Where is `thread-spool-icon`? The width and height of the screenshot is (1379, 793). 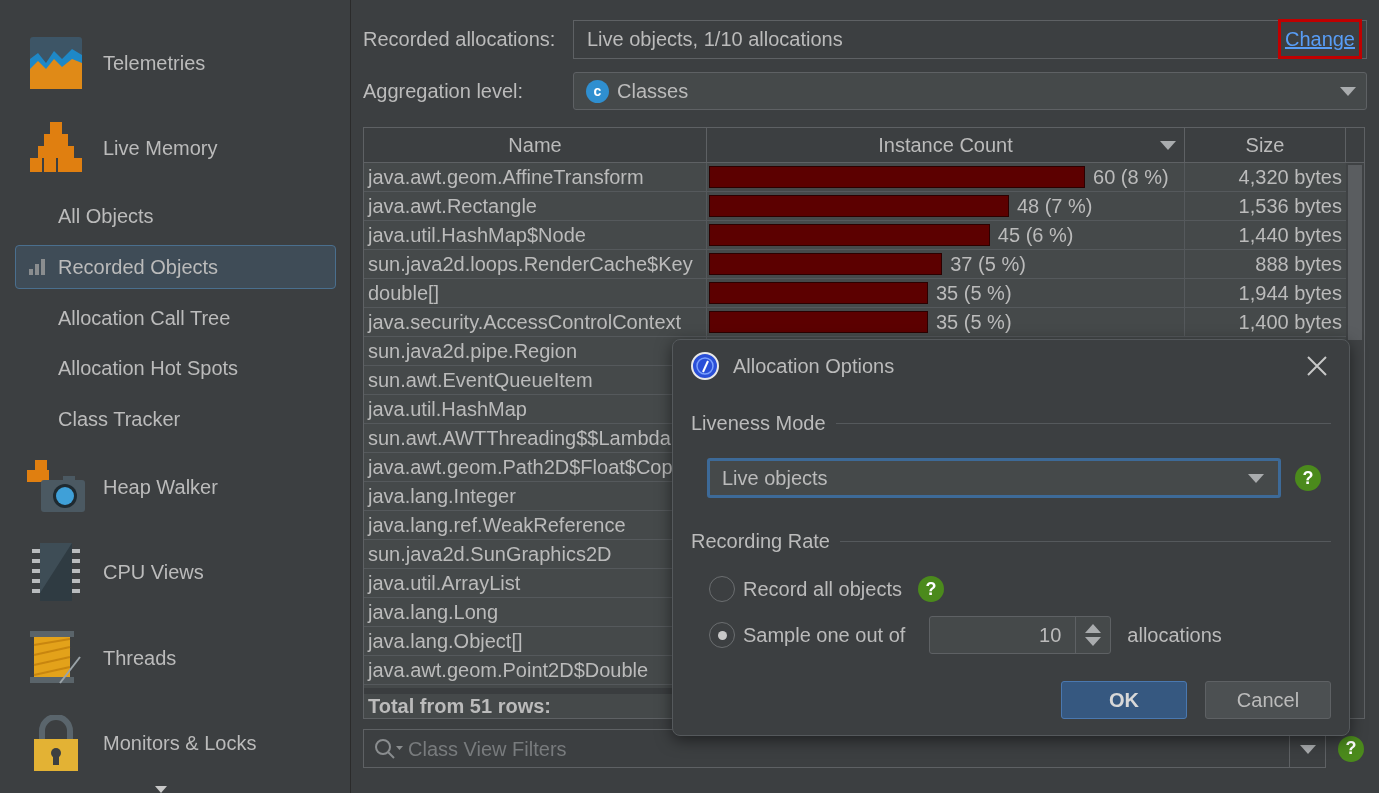 thread-spool-icon is located at coordinates (56, 657).